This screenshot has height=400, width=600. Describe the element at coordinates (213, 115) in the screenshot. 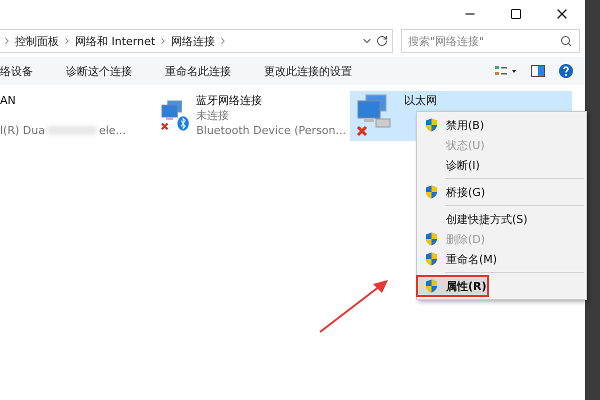

I see `connection-status: 未连接` at that location.